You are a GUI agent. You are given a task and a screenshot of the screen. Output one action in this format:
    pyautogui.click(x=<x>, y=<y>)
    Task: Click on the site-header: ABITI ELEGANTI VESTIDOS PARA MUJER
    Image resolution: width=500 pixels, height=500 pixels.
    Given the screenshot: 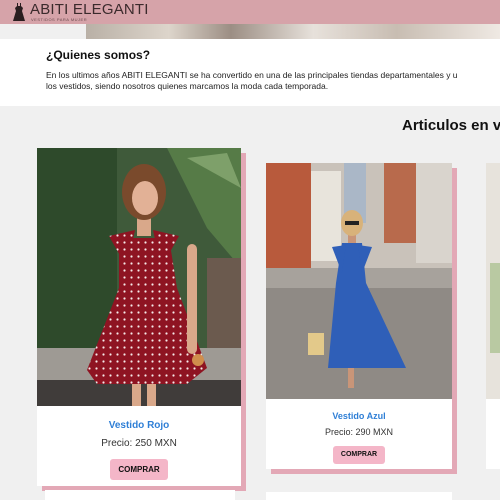 What is the action you would take?
    pyautogui.click(x=250, y=12)
    